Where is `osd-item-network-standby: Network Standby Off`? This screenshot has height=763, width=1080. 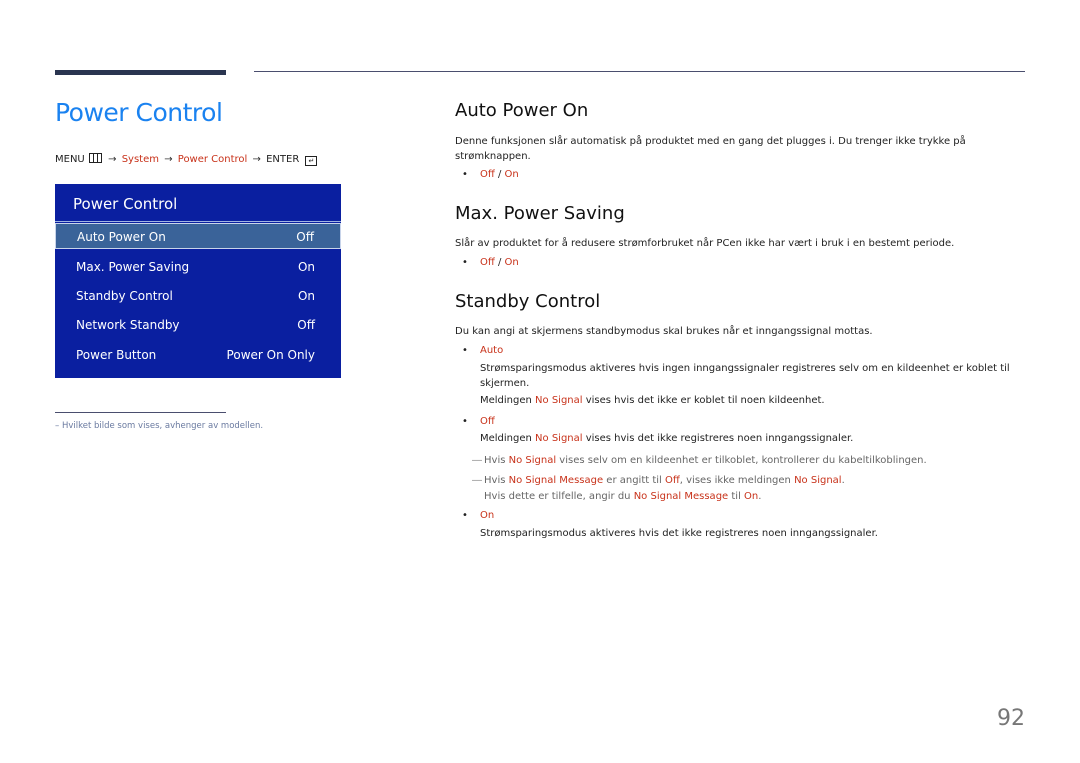
osd-item-network-standby: Network Standby Off is located at coordinates (198, 325).